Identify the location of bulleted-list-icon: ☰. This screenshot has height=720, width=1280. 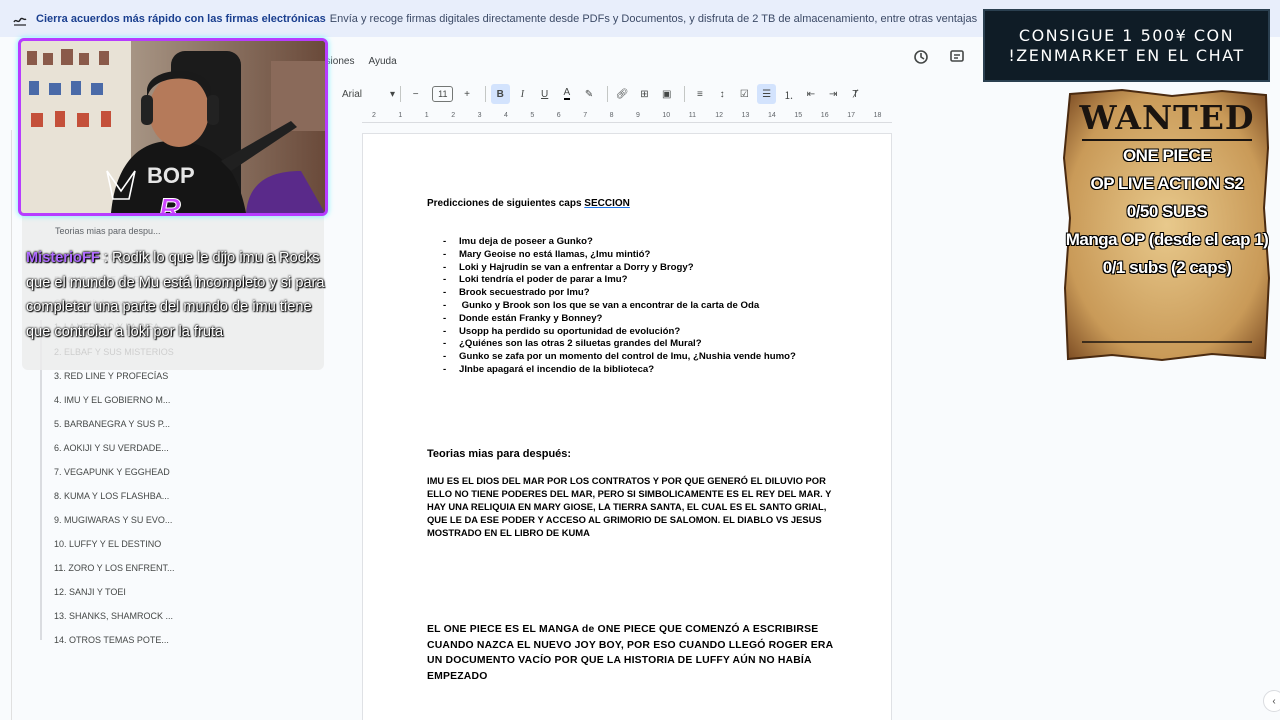
(766, 94).